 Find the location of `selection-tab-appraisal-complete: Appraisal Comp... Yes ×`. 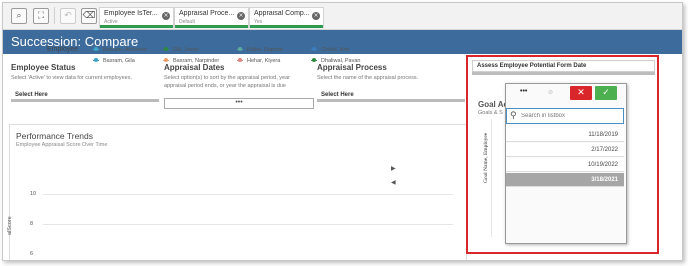

selection-tab-appraisal-complete: Appraisal Comp... Yes × is located at coordinates (286, 17).